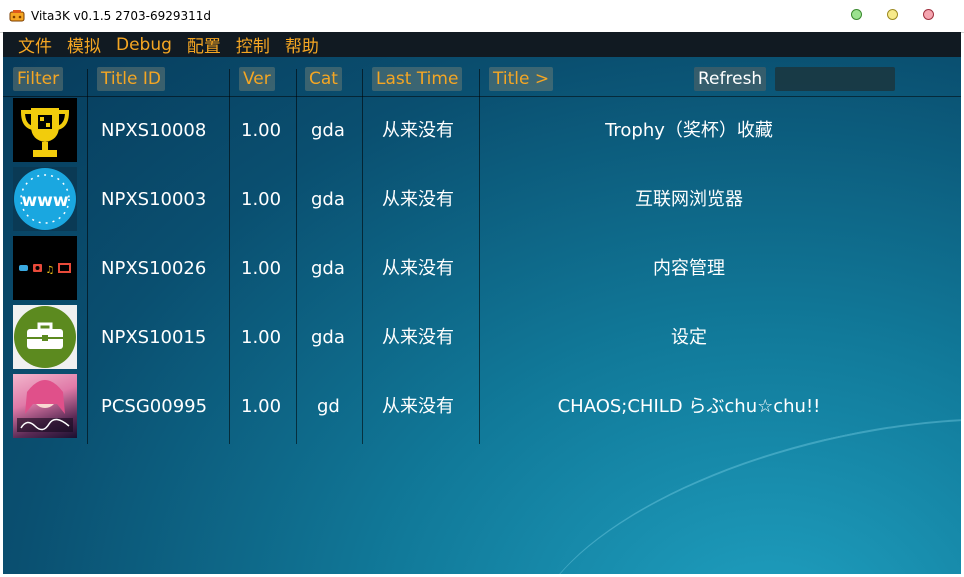 This screenshot has height=577, width=964. Describe the element at coordinates (482, 130) in the screenshot. I see `app-row: NPXS10008 1.00 gda 从来没有 Trophy（奖杯）收藏` at that location.